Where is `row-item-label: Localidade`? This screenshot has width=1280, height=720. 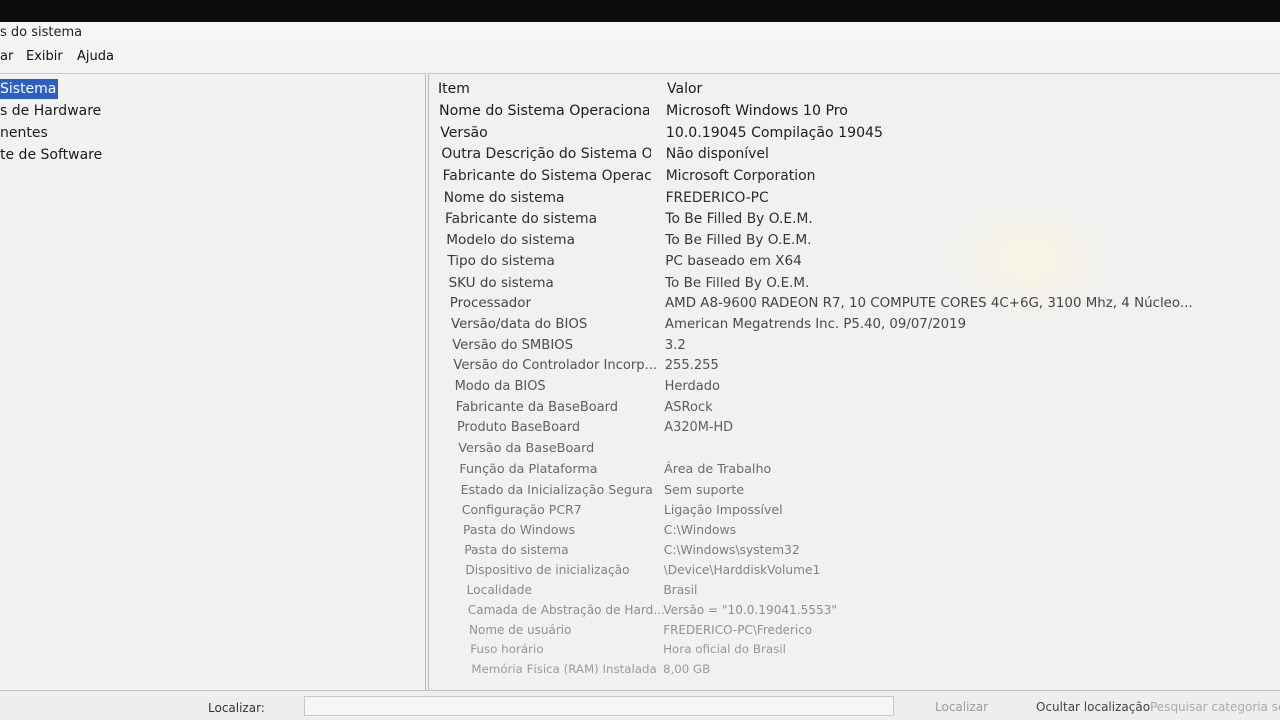 row-item-label: Localidade is located at coordinates (499, 590).